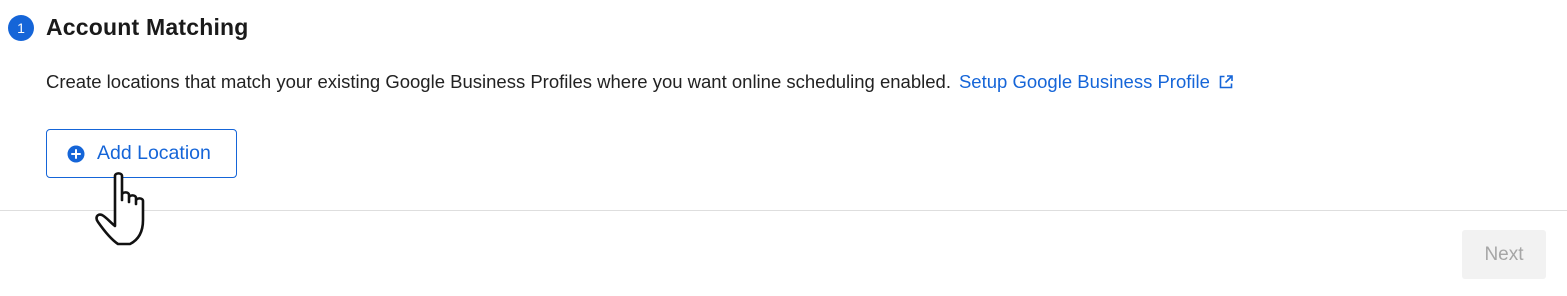 Image resolution: width=1567 pixels, height=296 pixels. I want to click on external-link-icon, so click(1226, 82).